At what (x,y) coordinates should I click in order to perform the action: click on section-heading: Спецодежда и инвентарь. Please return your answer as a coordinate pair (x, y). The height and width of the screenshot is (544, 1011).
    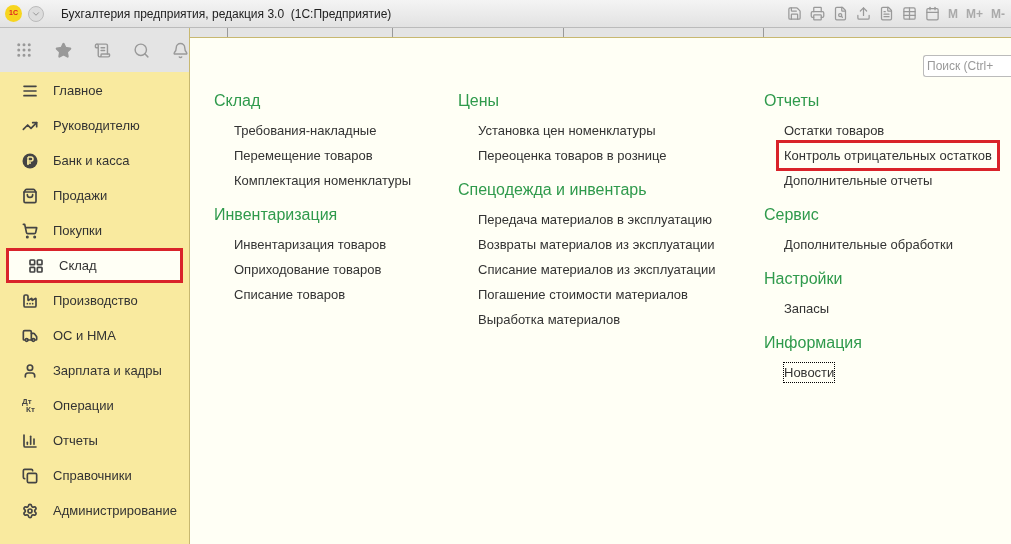
    Looking at the image, I should click on (553, 190).